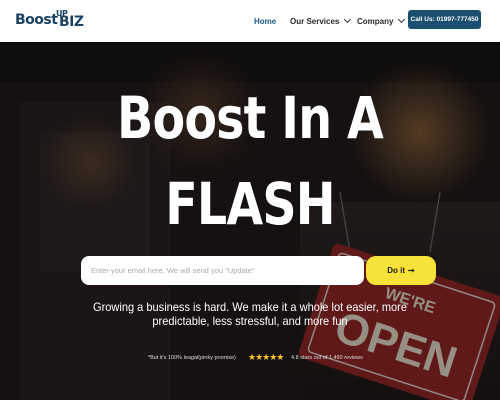 The image size is (500, 400). I want to click on rating-stars-icon: ★★★★★, so click(266, 357).